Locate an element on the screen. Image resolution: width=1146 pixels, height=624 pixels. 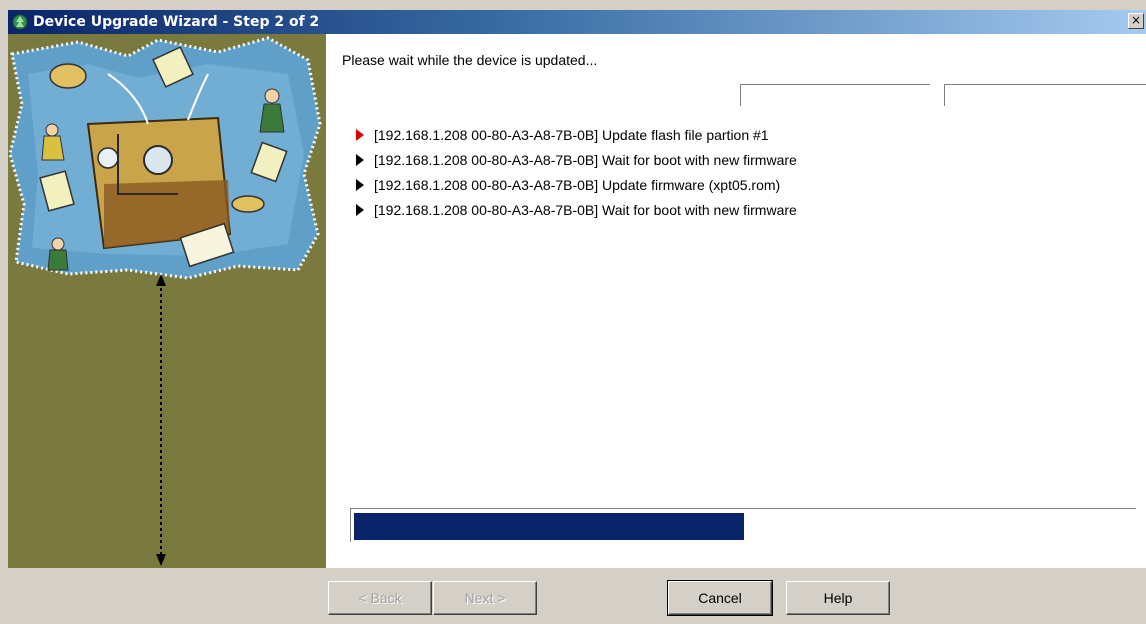
cancel-button: Cancel is located at coordinates (720, 598).